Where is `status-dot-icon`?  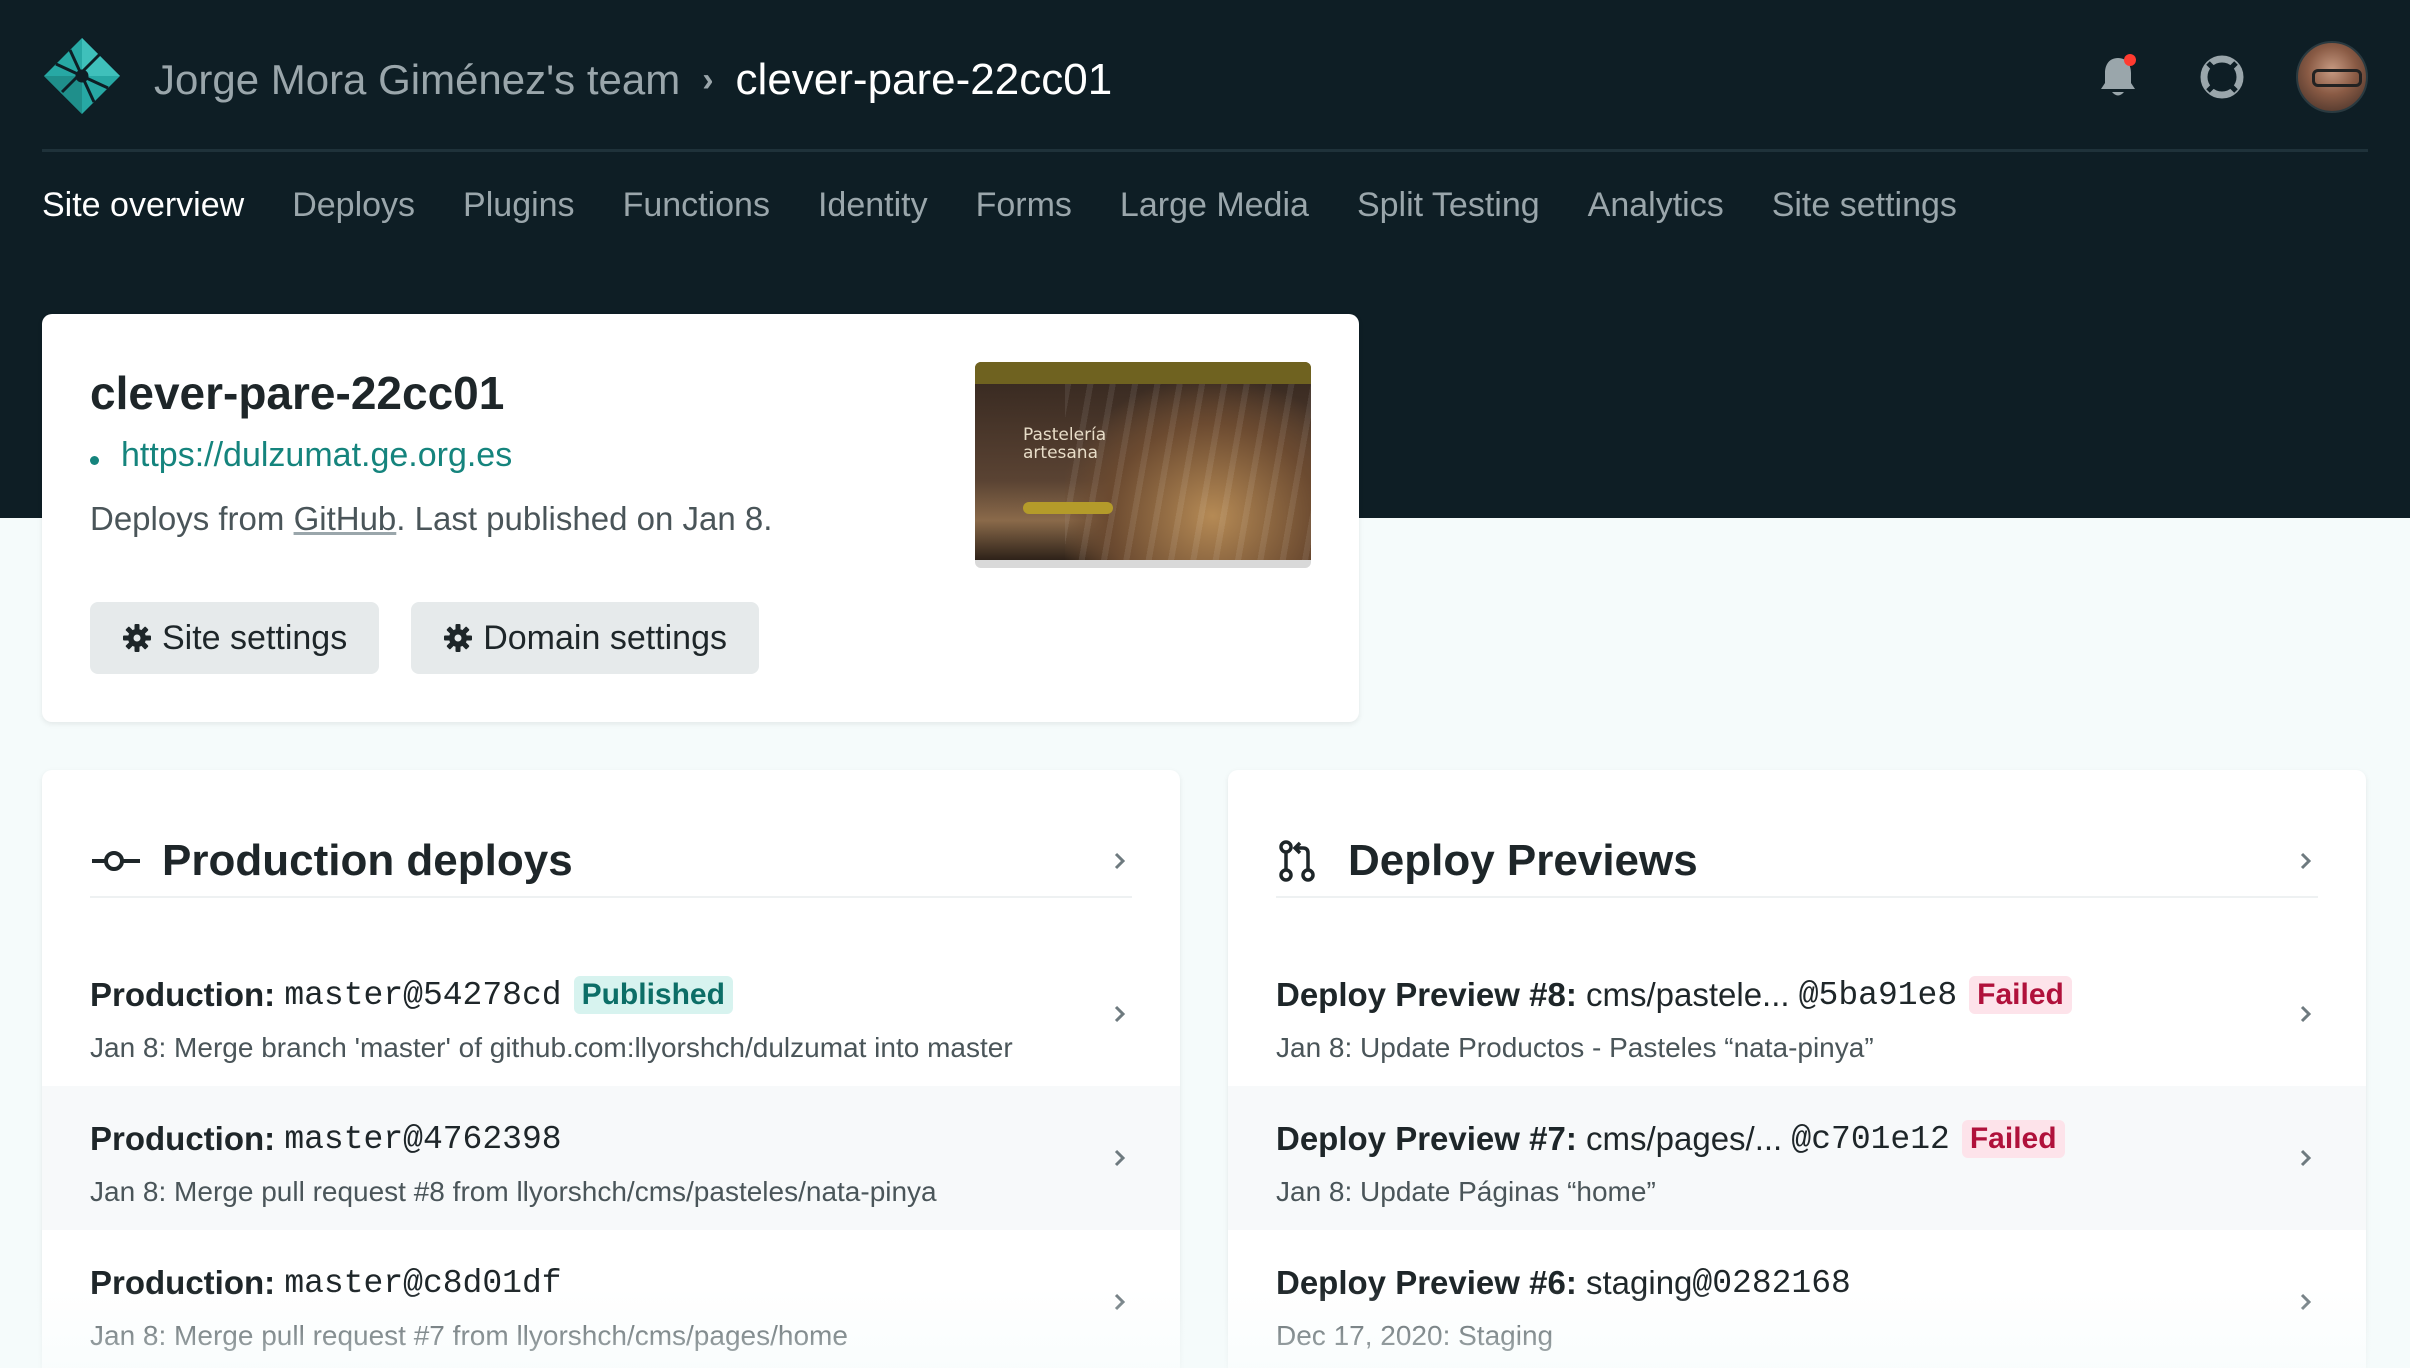
status-dot-icon is located at coordinates (94, 460).